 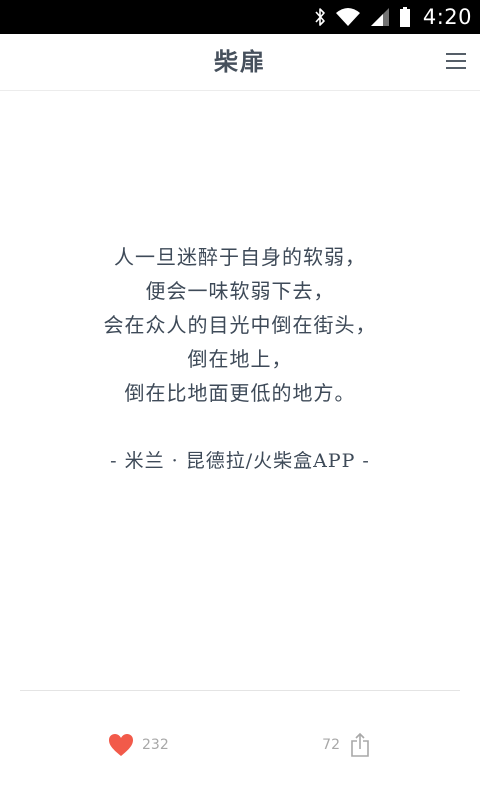 I want to click on quote-line: 便会一味软弱下去，, so click(x=240, y=291).